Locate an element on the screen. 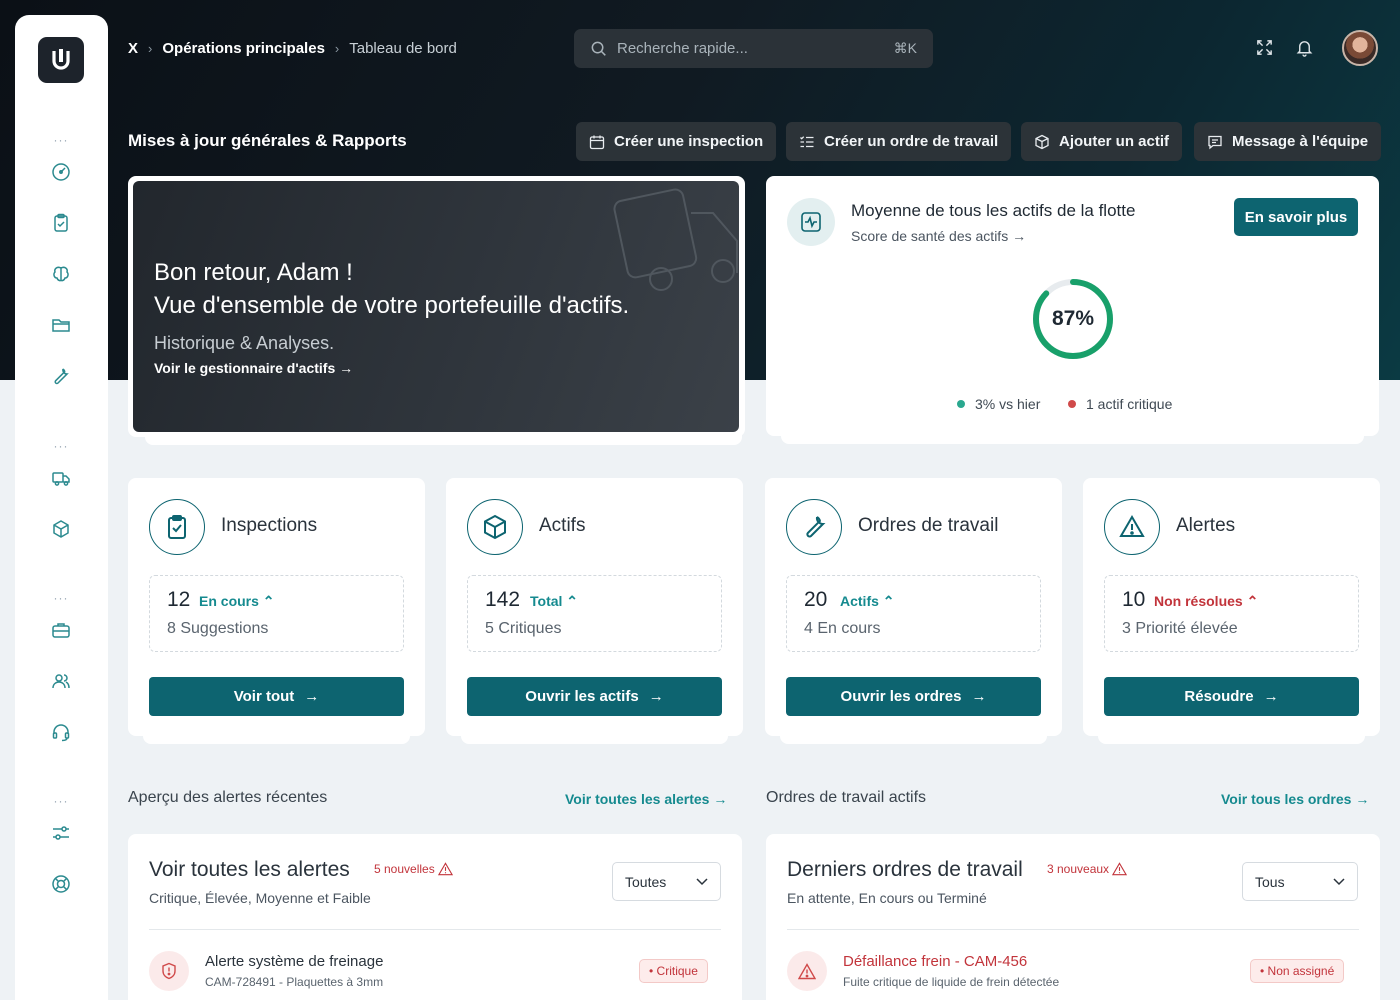 The image size is (1400, 1000). view-all-inspections-button: Voir tout → is located at coordinates (276, 696).